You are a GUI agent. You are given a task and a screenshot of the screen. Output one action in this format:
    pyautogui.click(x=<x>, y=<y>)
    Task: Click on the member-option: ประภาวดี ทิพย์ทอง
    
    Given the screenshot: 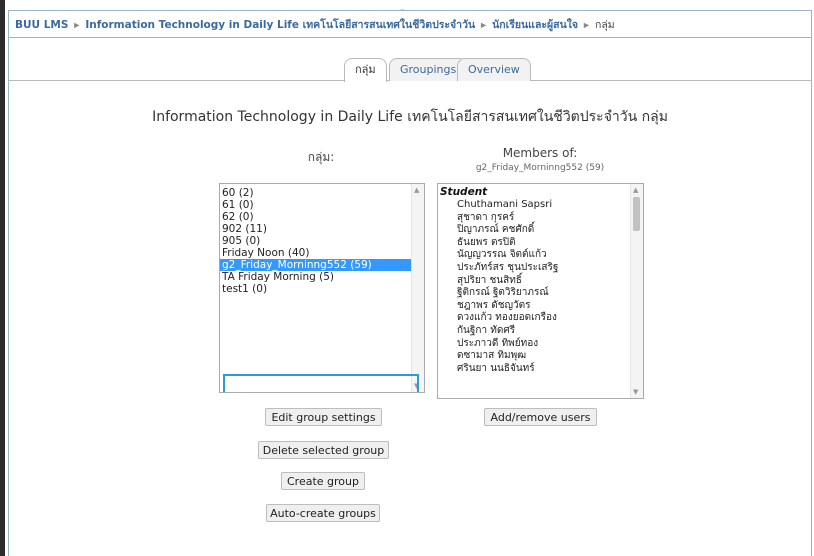 What is the action you would take?
    pyautogui.click(x=540, y=344)
    